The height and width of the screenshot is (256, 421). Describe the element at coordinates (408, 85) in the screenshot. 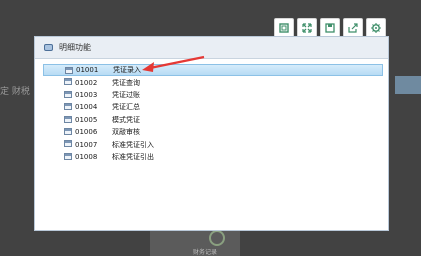

I see `background-selection-stripe` at that location.